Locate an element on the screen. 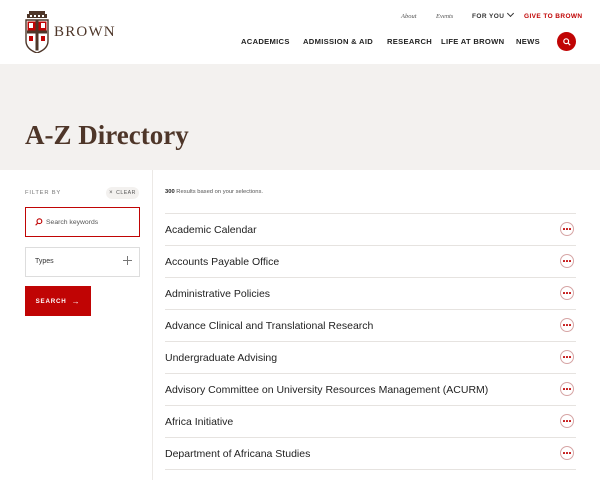  plus-icon is located at coordinates (127, 260).